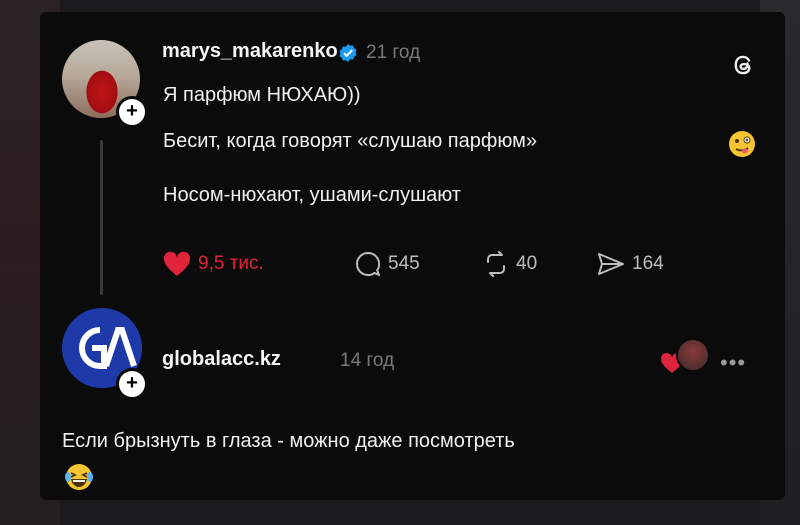  Describe the element at coordinates (132, 112) in the screenshot. I see `follow-plus-button: +` at that location.